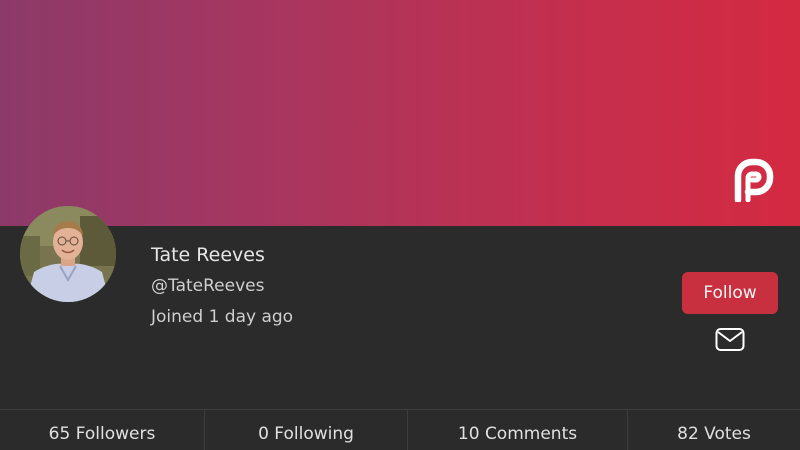  I want to click on profile-name: Tate Reeves, so click(208, 255).